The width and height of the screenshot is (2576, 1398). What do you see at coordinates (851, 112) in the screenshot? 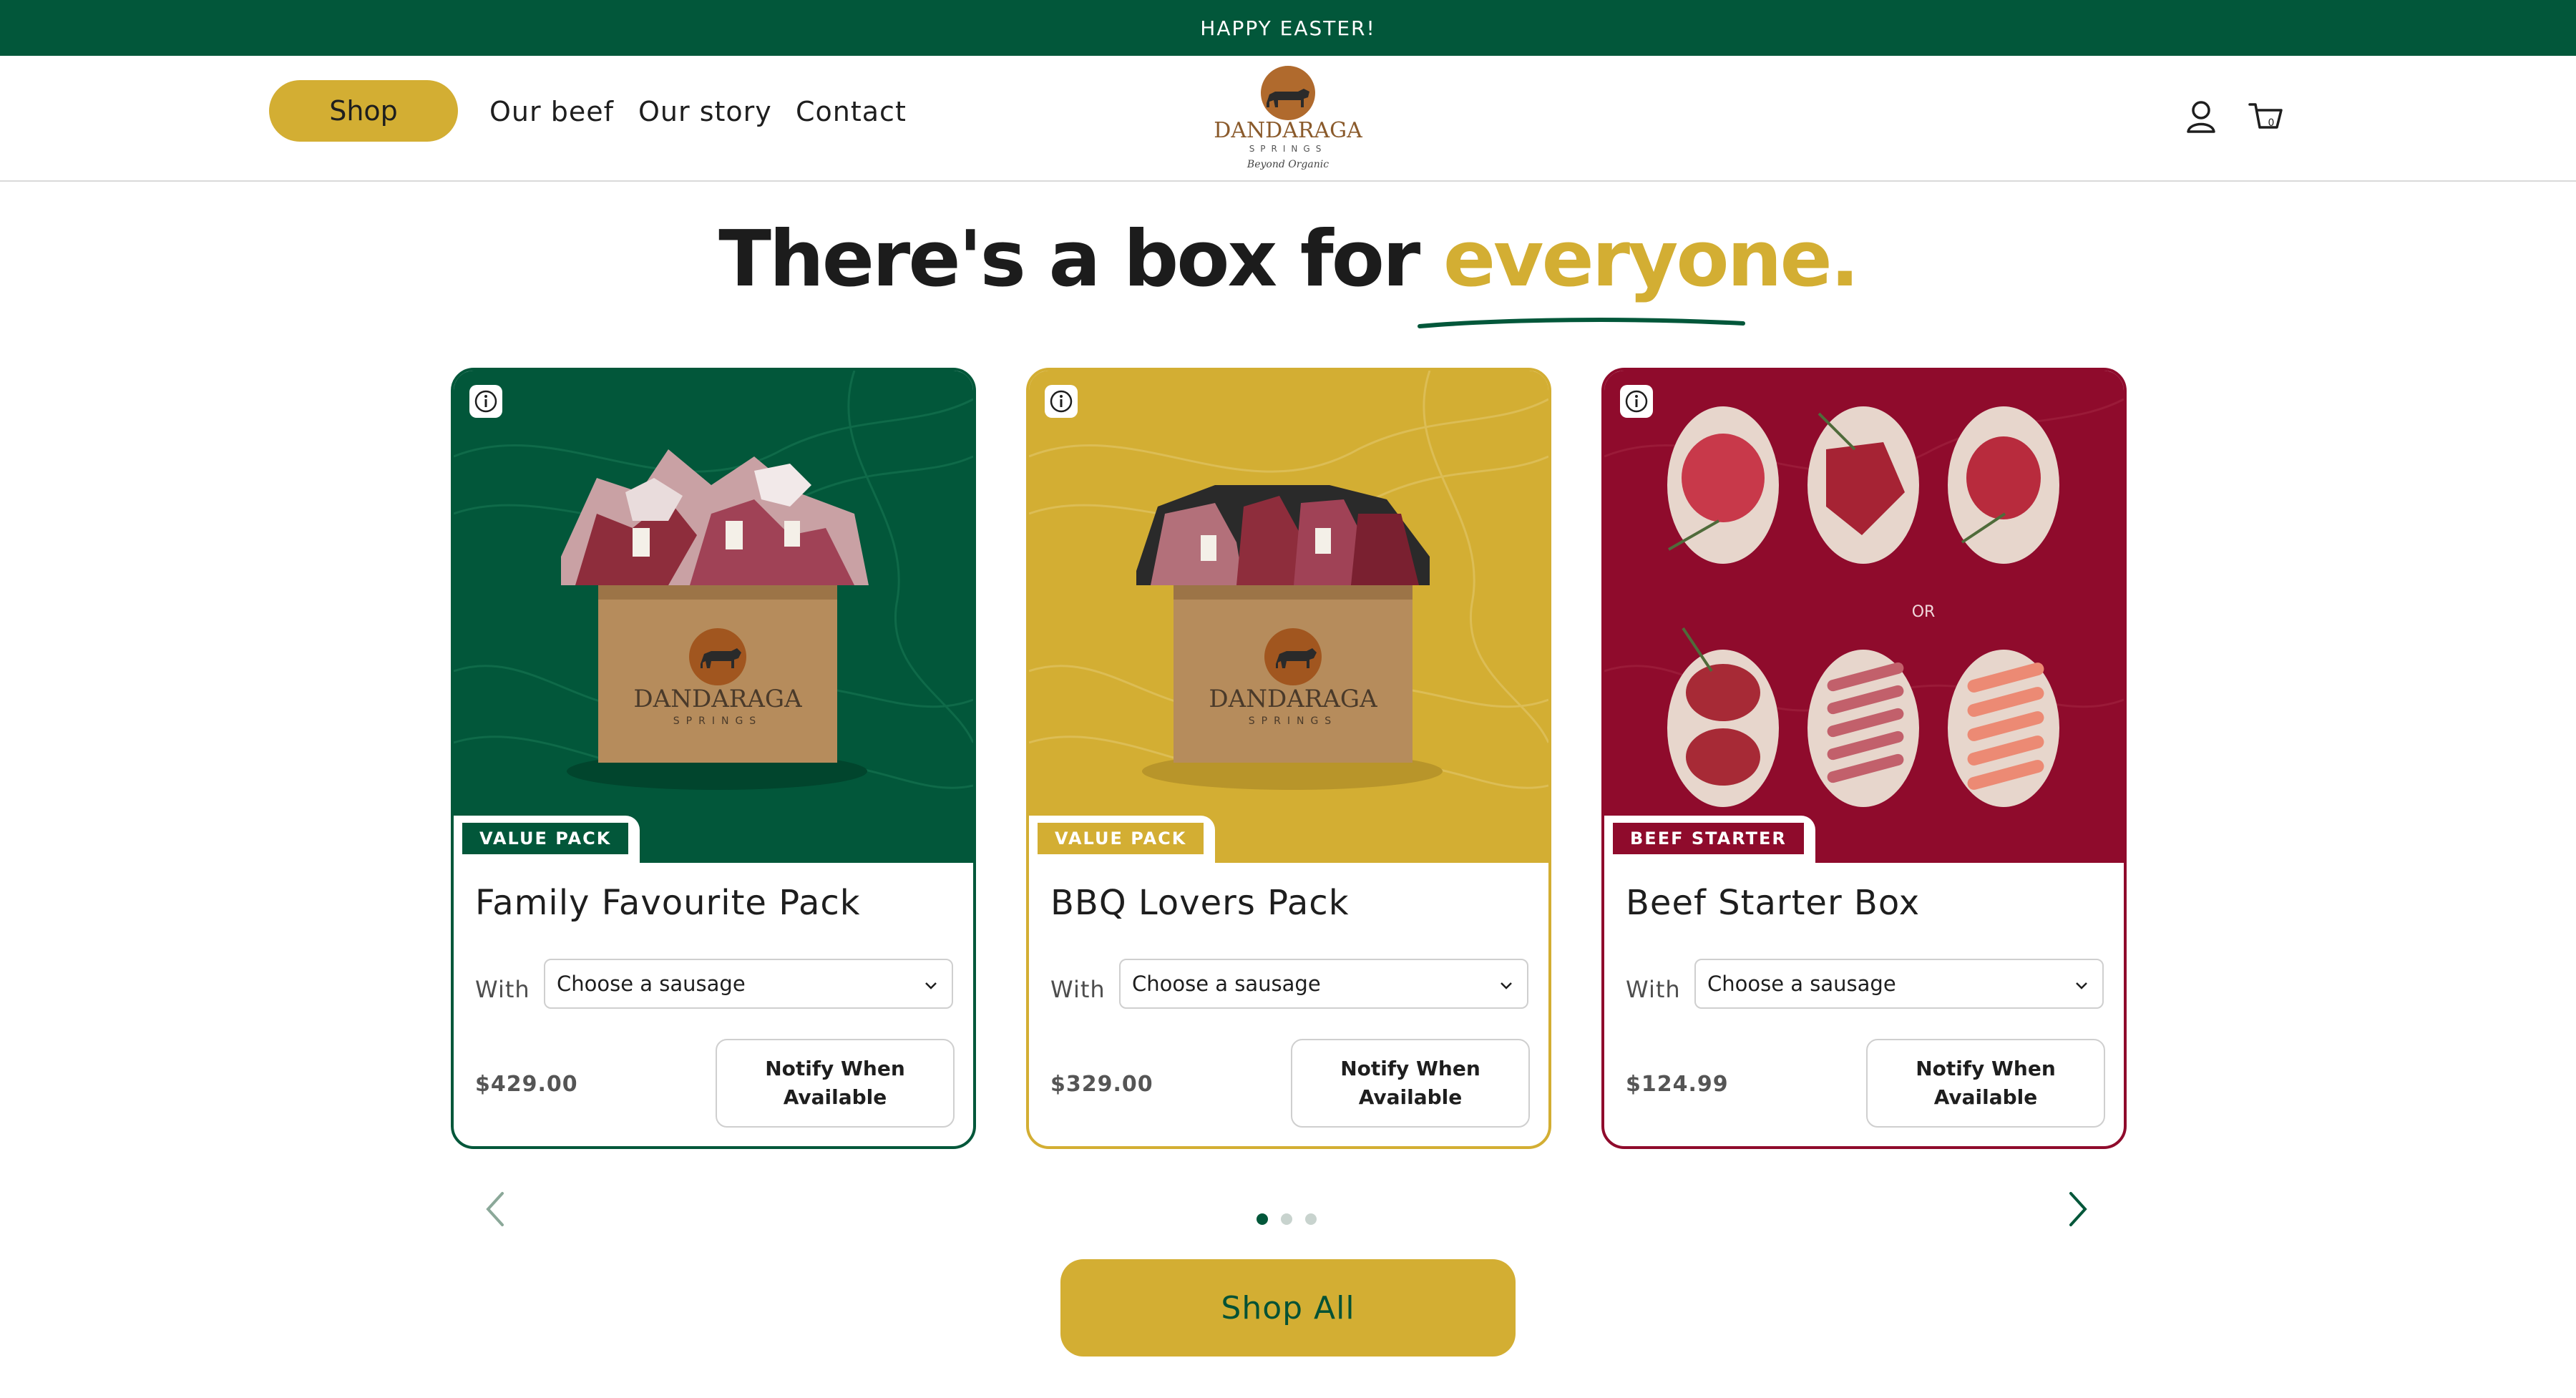
I see `nav-contact-link: Contact` at bounding box center [851, 112].